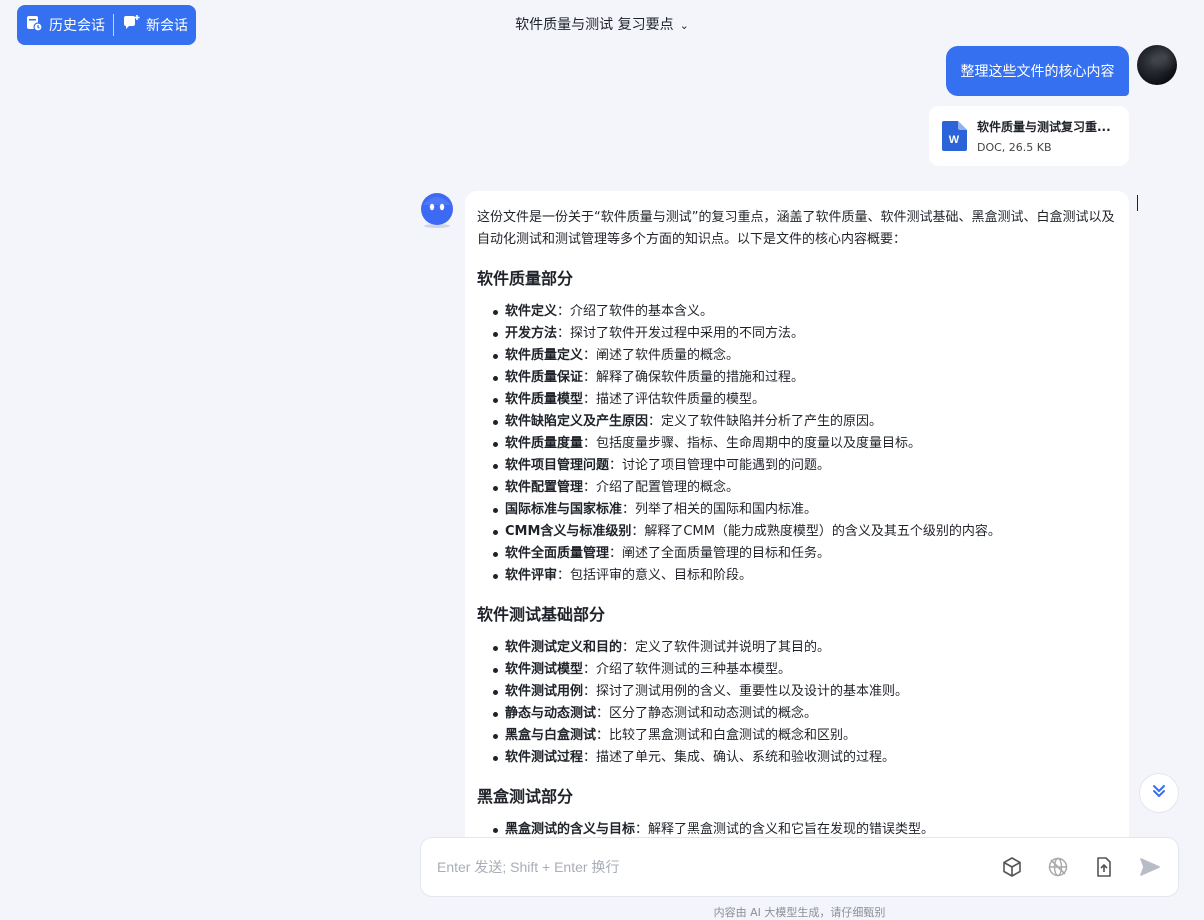 This screenshot has height=920, width=1204. I want to click on bot-avatar-icon, so click(437, 211).